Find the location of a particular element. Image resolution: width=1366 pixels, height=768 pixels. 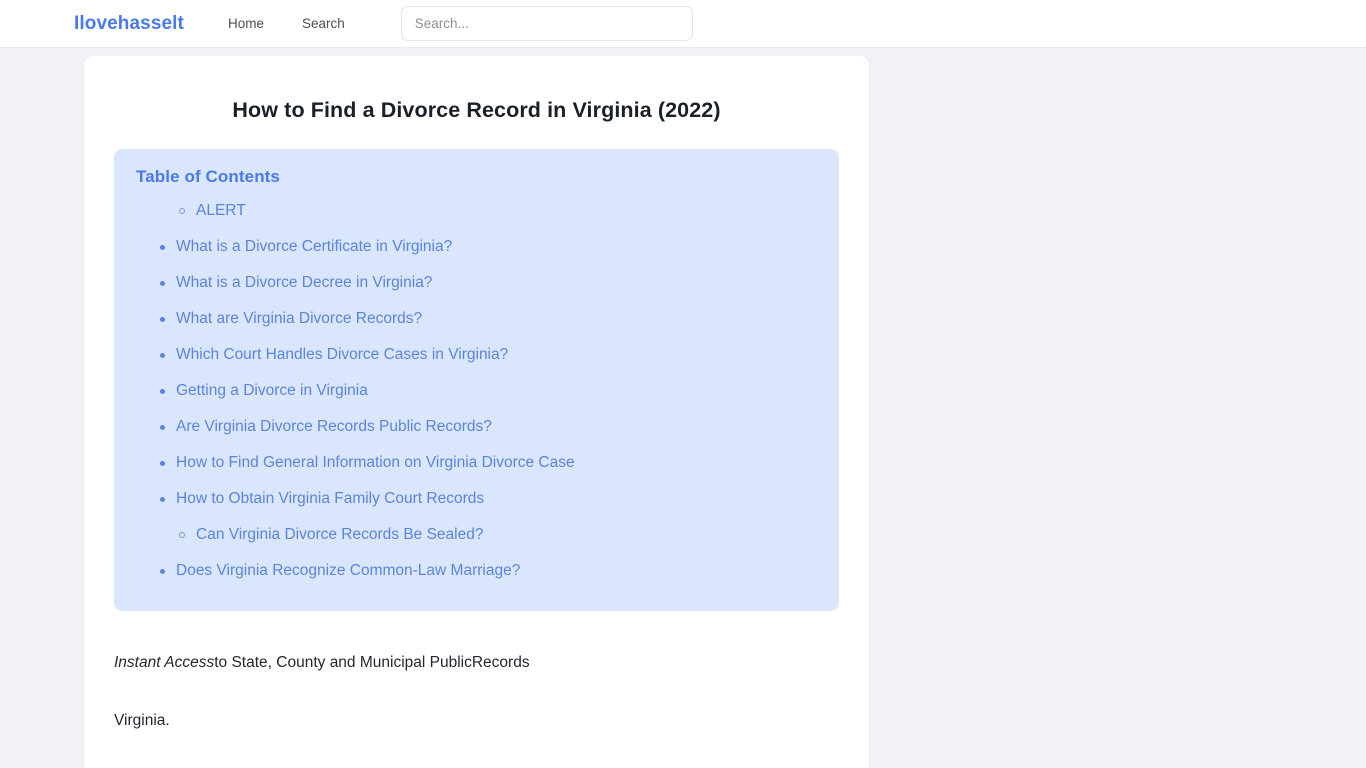

toc-link: What is a Divorce Decree in Virginia? is located at coordinates (304, 282).